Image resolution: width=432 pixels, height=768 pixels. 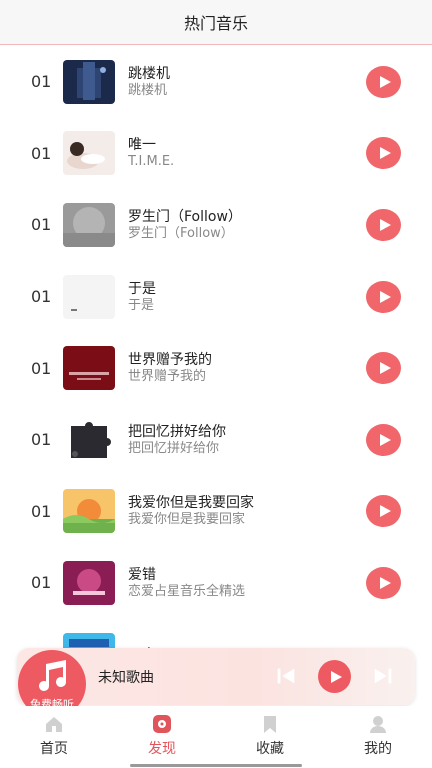 I want to click on home-icon, so click(x=54, y=724).